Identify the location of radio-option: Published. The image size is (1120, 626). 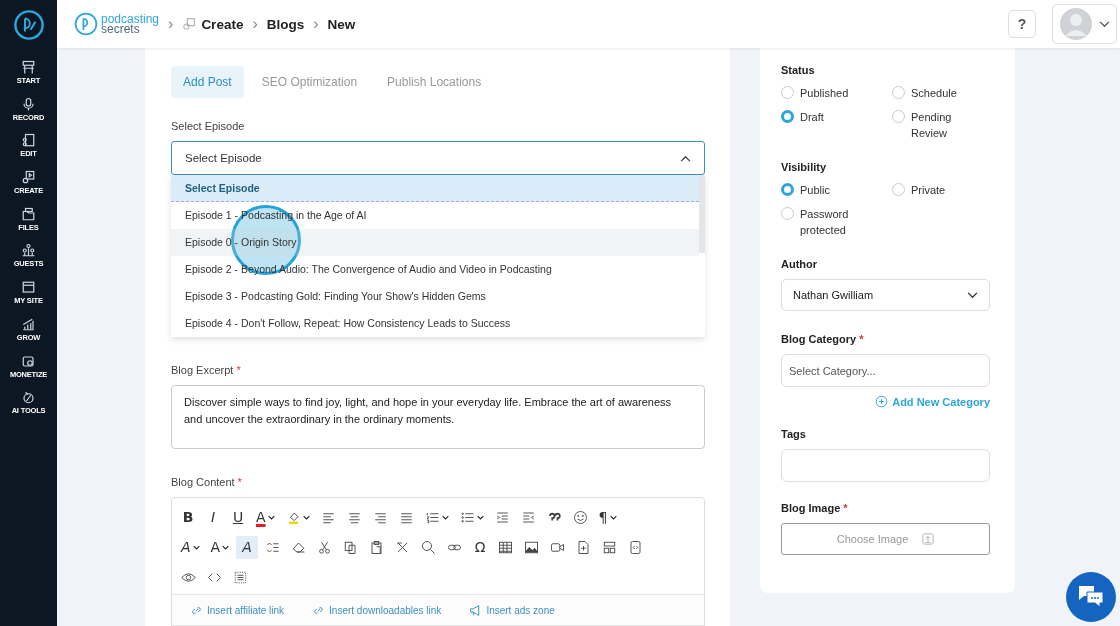
(836, 93).